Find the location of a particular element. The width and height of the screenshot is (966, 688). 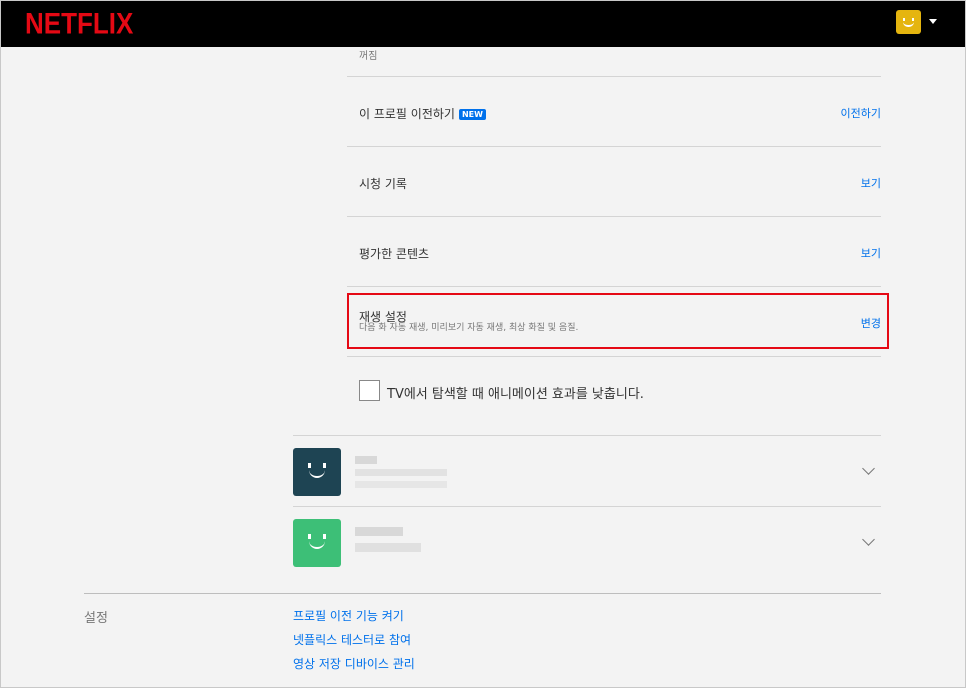

new-badge: NEW is located at coordinates (472, 114).